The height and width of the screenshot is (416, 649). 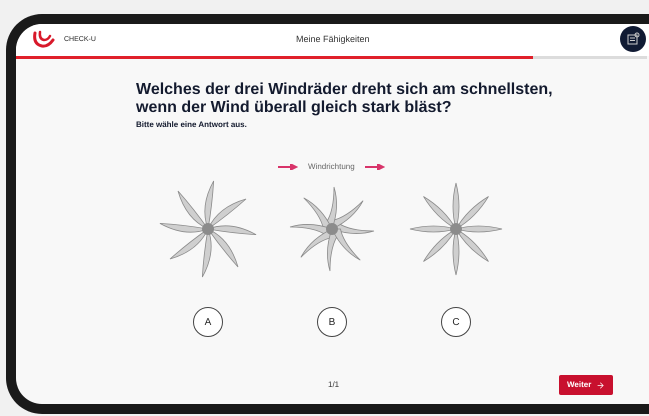 I want to click on arrow-right-icon, so click(x=601, y=385).